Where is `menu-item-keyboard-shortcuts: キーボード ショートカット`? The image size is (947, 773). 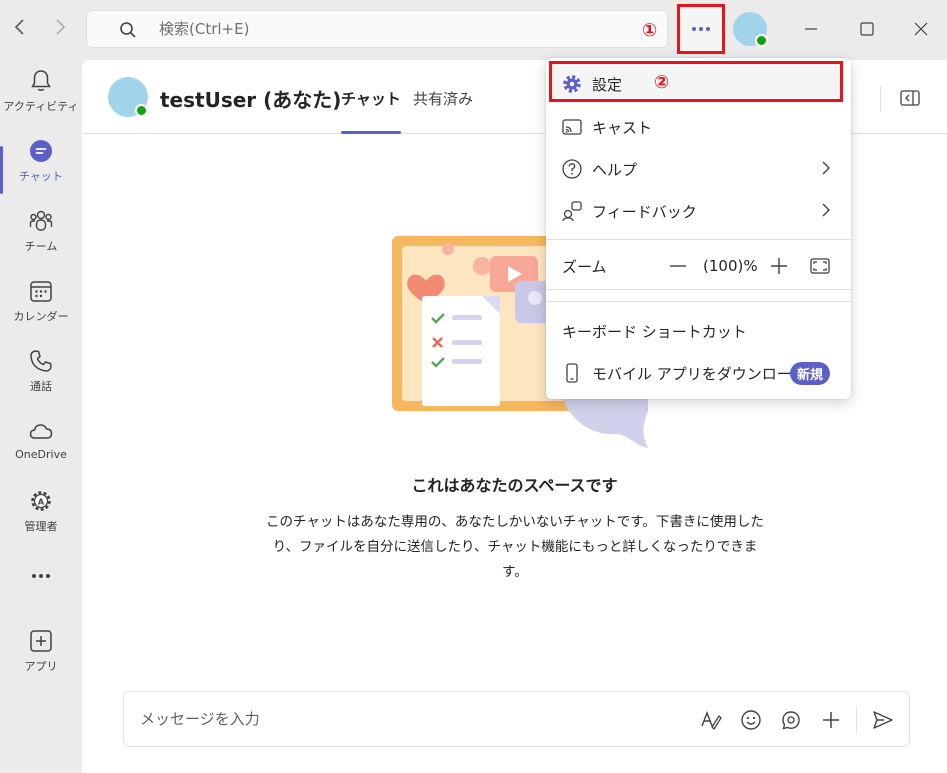 menu-item-keyboard-shortcuts: キーボード ショートカット is located at coordinates (698, 331).